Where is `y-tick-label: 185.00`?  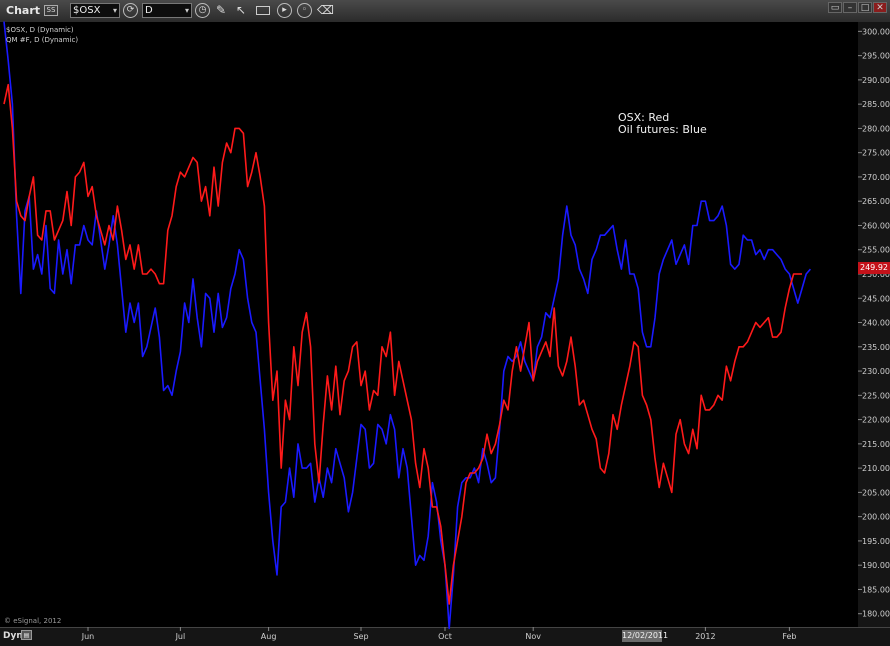
y-tick-label: 185.00 is located at coordinates (876, 589).